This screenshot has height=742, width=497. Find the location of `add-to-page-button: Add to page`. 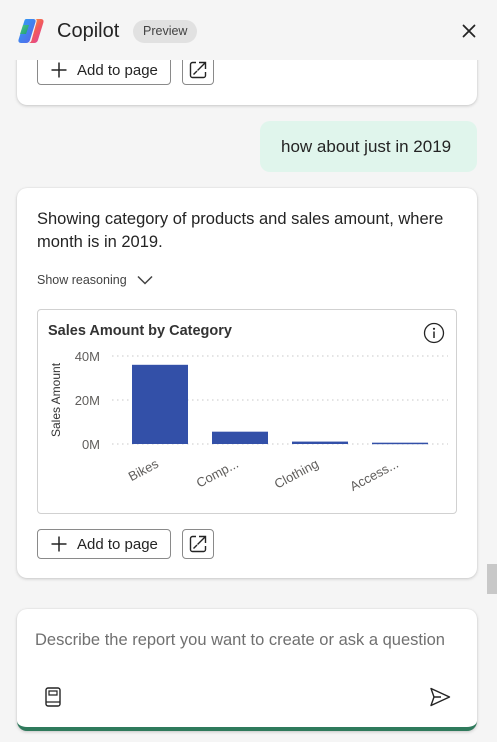

add-to-page-button: Add to page is located at coordinates (104, 544).